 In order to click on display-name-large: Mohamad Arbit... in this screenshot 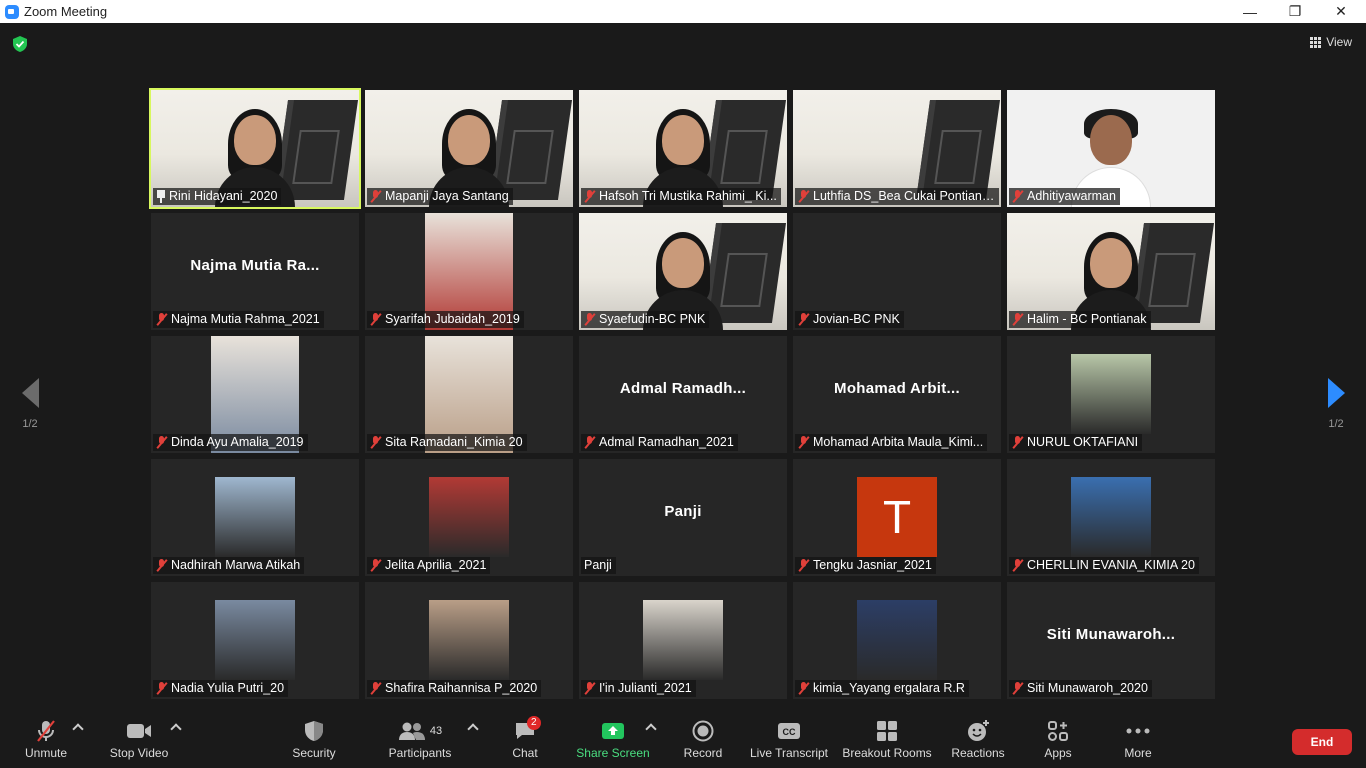, I will do `click(897, 388)`.